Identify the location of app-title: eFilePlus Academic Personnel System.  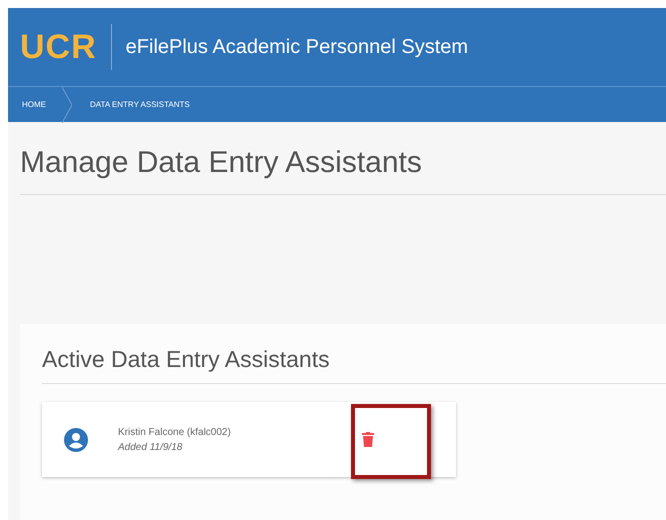
(297, 47).